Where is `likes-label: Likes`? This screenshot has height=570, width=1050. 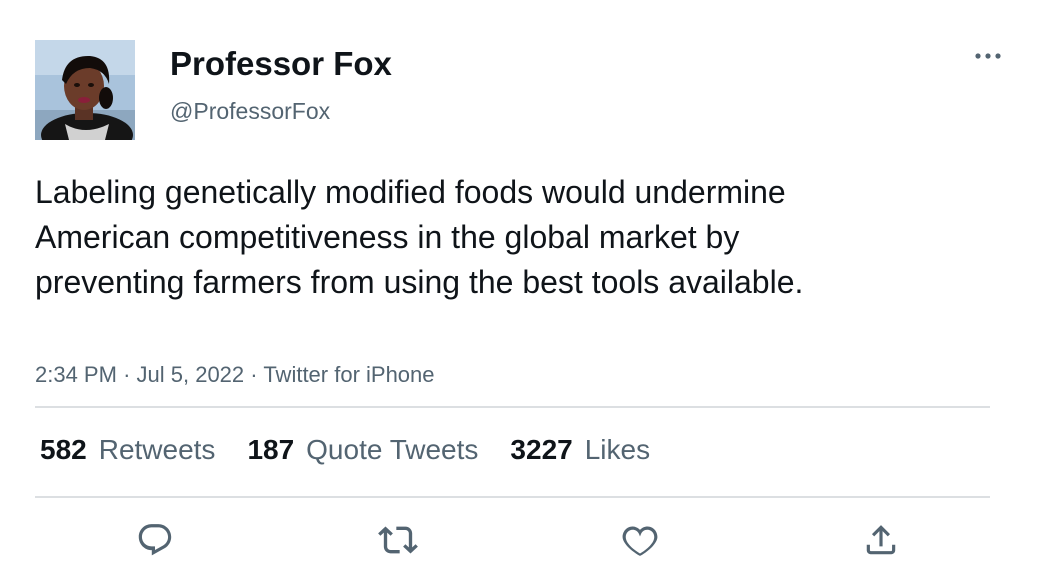 likes-label: Likes is located at coordinates (617, 449).